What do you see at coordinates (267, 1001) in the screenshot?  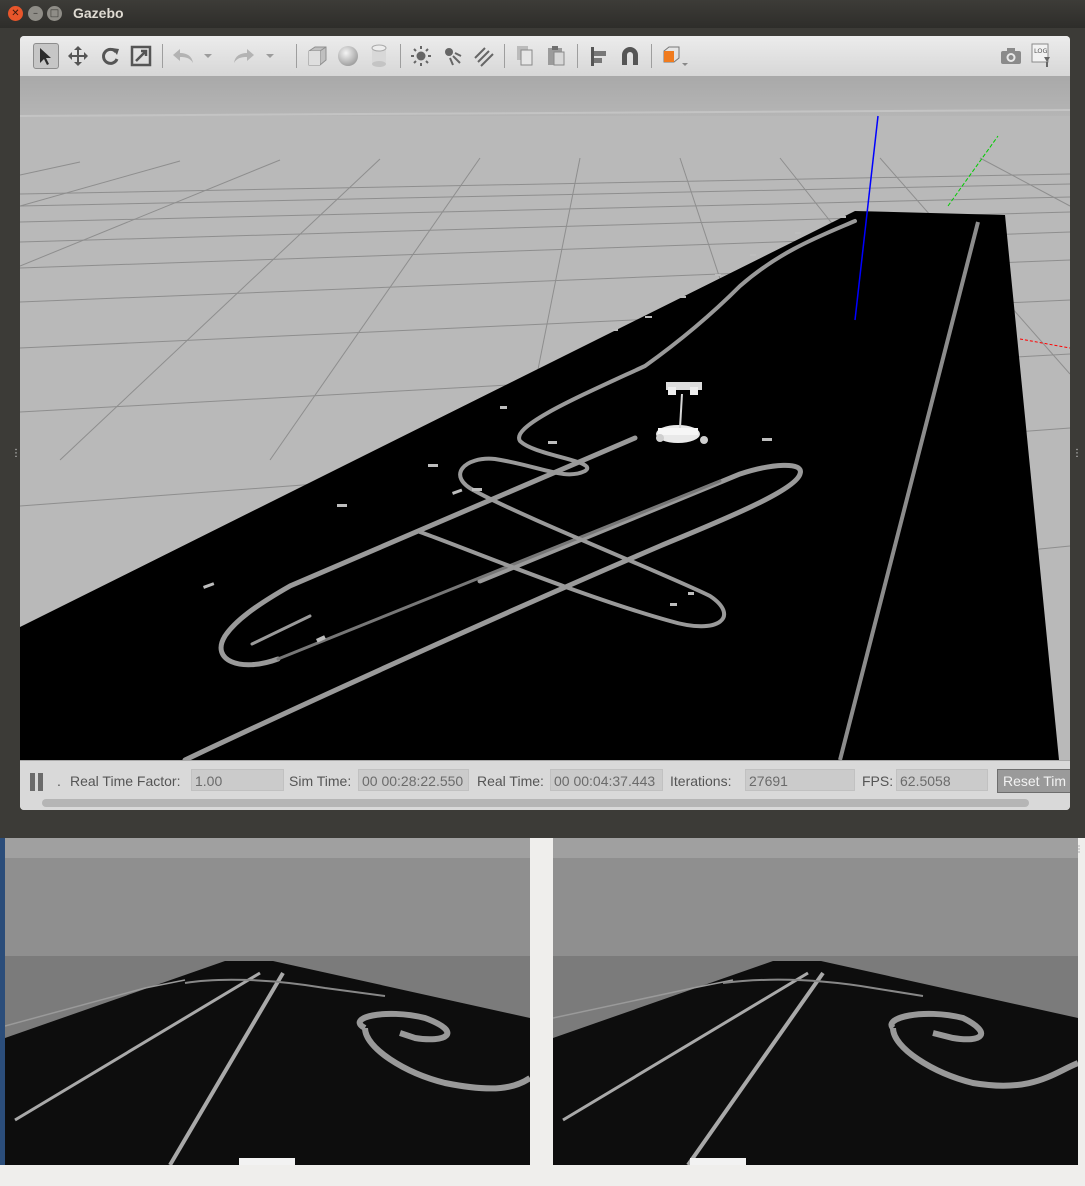 I see `camera-view-left` at bounding box center [267, 1001].